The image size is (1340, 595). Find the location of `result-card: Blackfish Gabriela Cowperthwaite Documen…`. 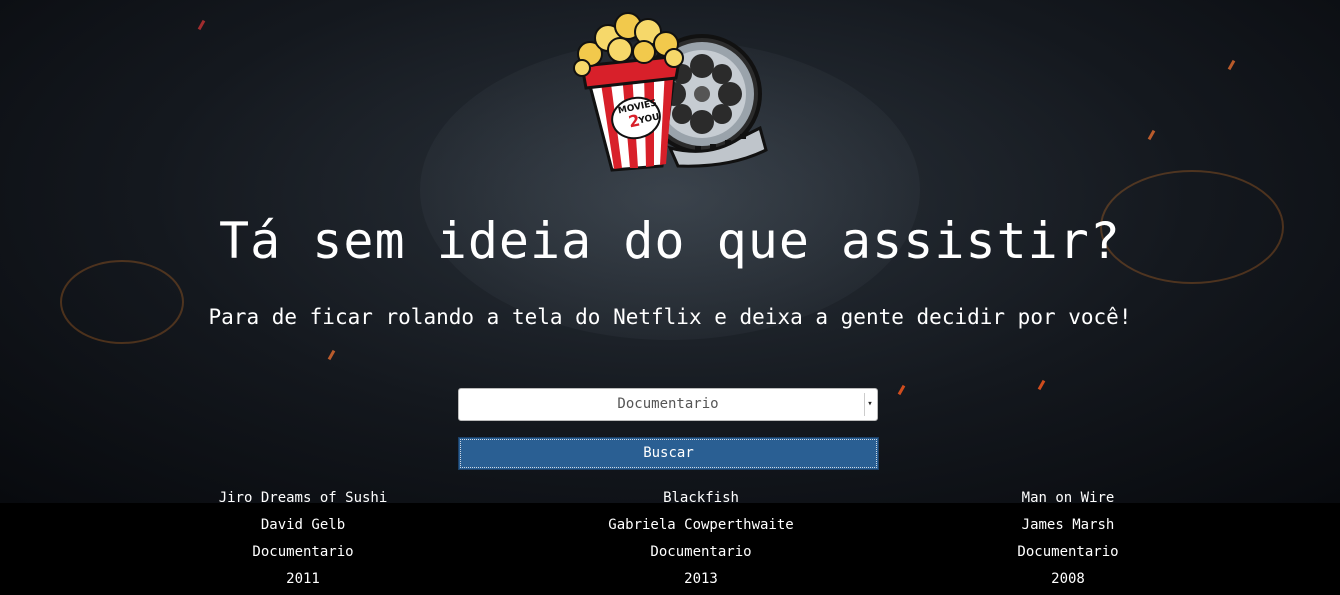

result-card: Blackfish Gabriela Cowperthwaite Documen… is located at coordinates (701, 539).